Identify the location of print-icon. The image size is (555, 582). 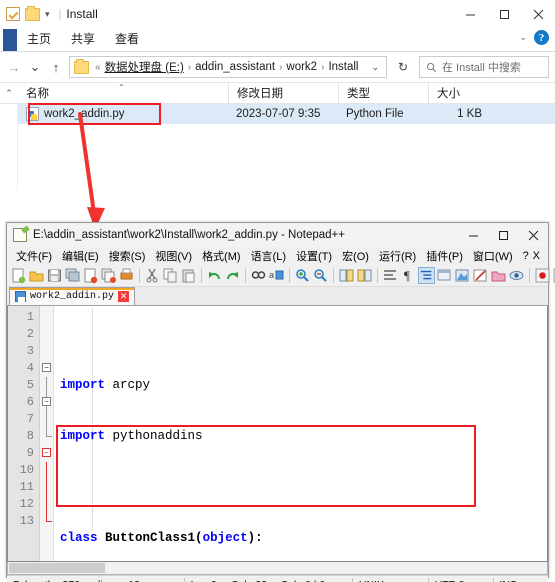
(126, 275).